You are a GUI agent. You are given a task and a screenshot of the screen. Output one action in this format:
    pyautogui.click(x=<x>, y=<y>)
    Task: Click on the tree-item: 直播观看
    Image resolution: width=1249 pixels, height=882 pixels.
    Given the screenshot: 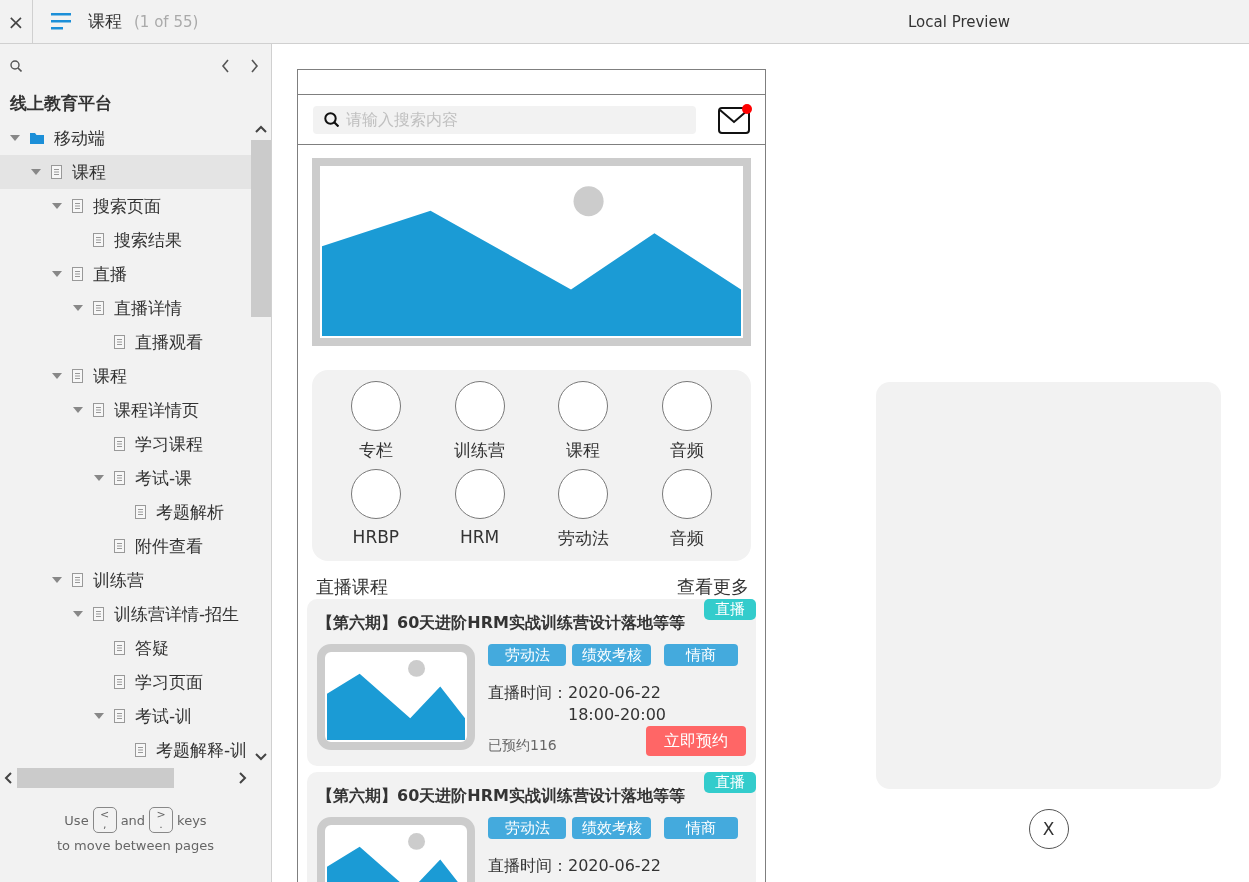 What is the action you would take?
    pyautogui.click(x=125, y=342)
    